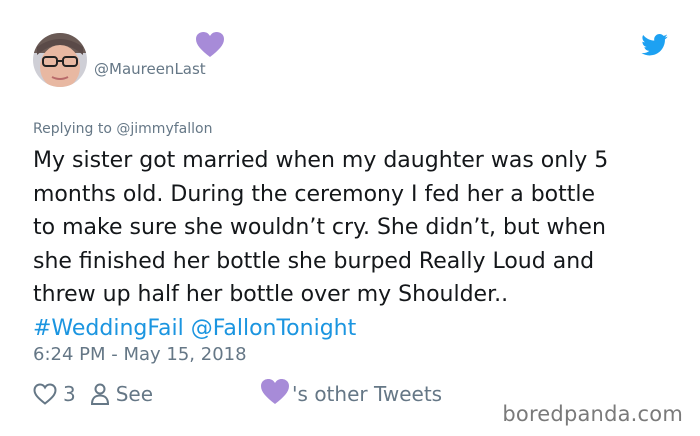  I want to click on like-count: 3, so click(69, 394).